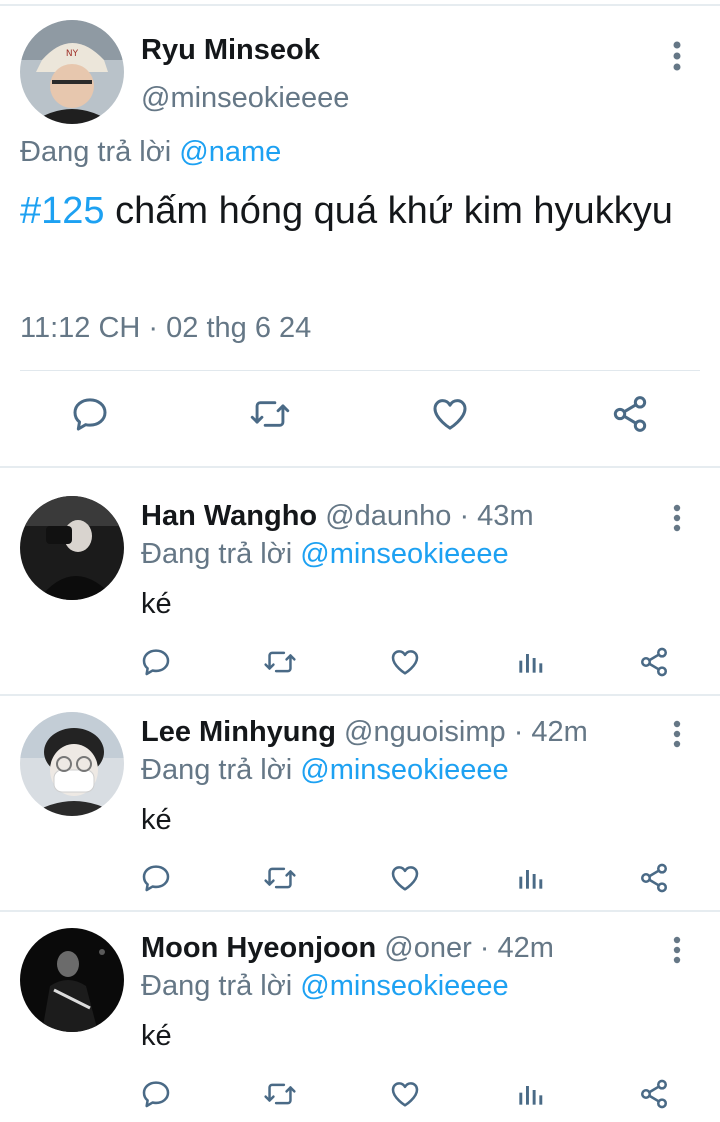 This screenshot has width=720, height=1122. I want to click on tweet-age: · 43m, so click(496, 516).